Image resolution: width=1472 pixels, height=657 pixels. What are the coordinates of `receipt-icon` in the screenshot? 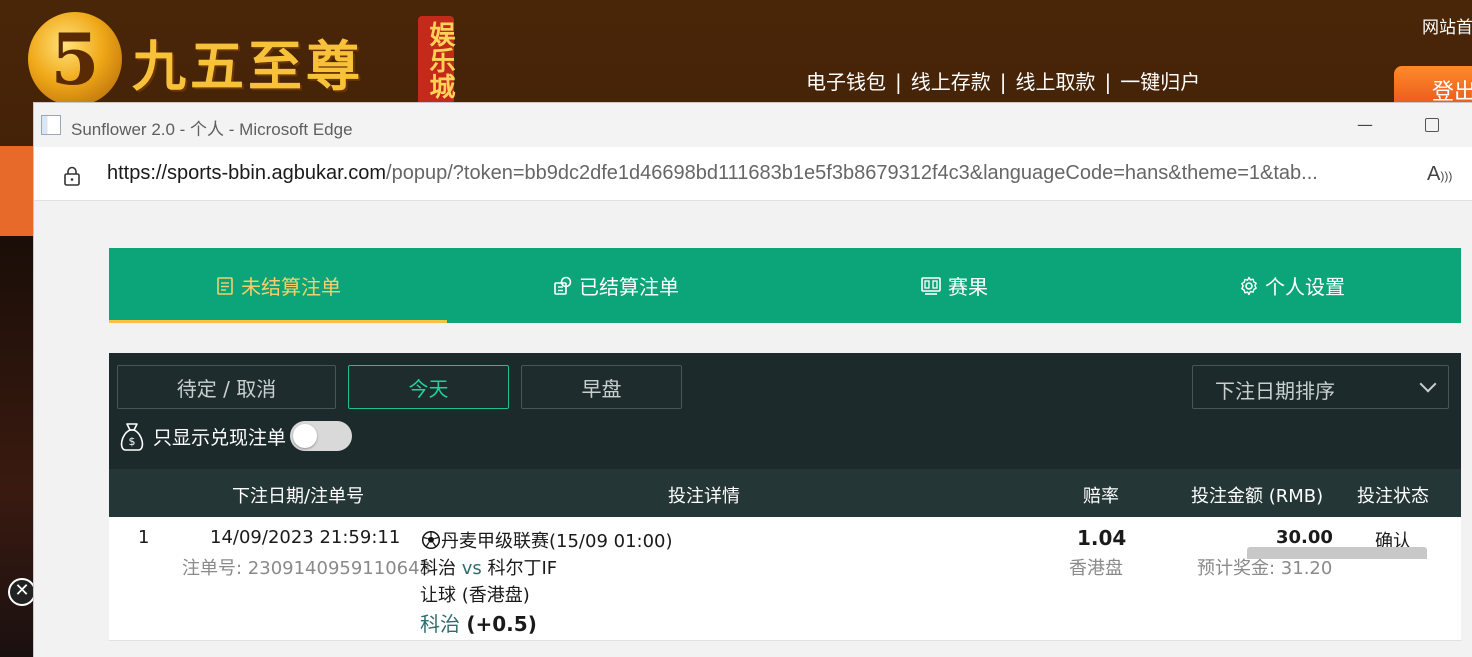 It's located at (225, 285).